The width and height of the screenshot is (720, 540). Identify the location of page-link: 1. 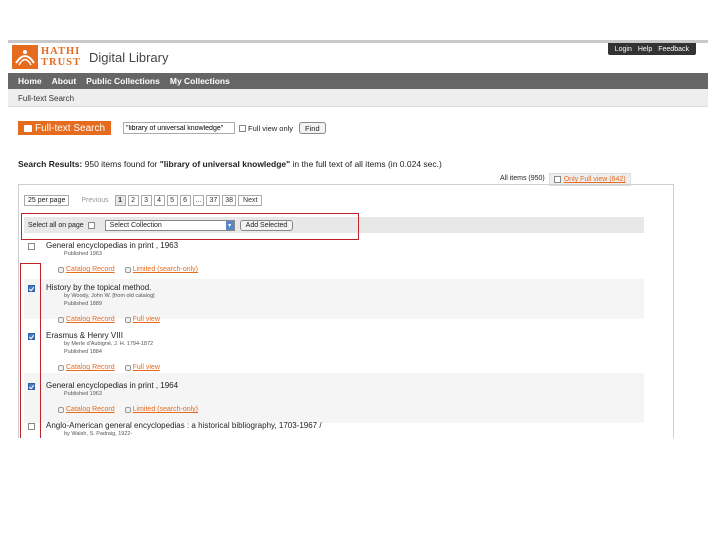
(120, 200).